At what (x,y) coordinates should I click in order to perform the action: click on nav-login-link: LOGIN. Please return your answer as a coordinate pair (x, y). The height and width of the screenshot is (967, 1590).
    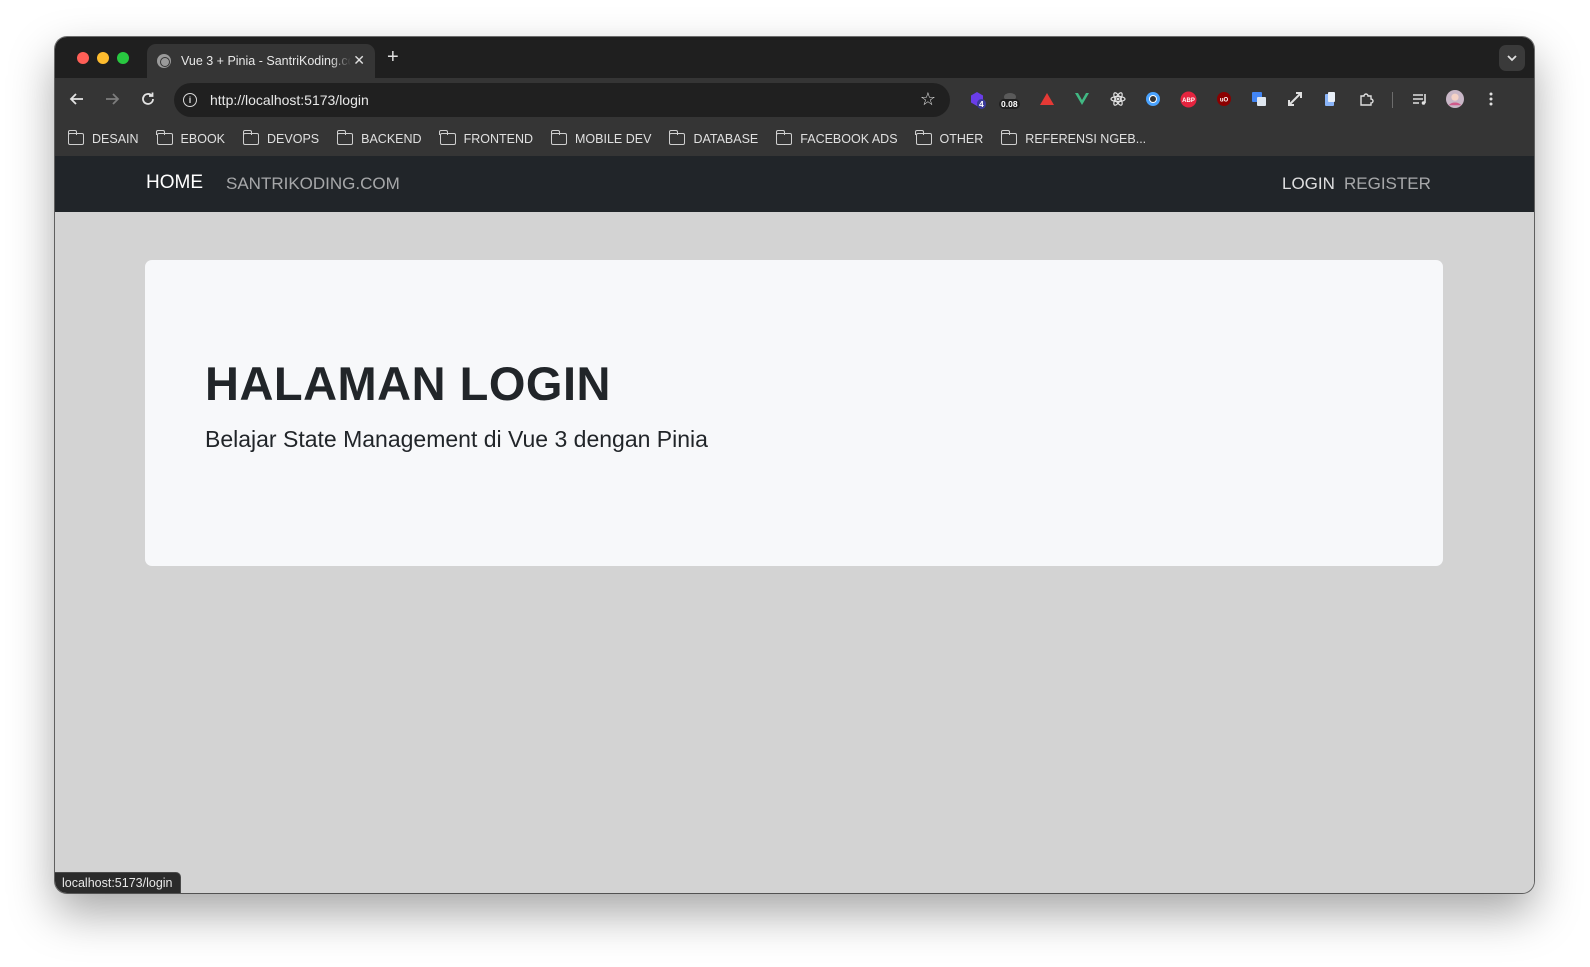
    Looking at the image, I should click on (1308, 184).